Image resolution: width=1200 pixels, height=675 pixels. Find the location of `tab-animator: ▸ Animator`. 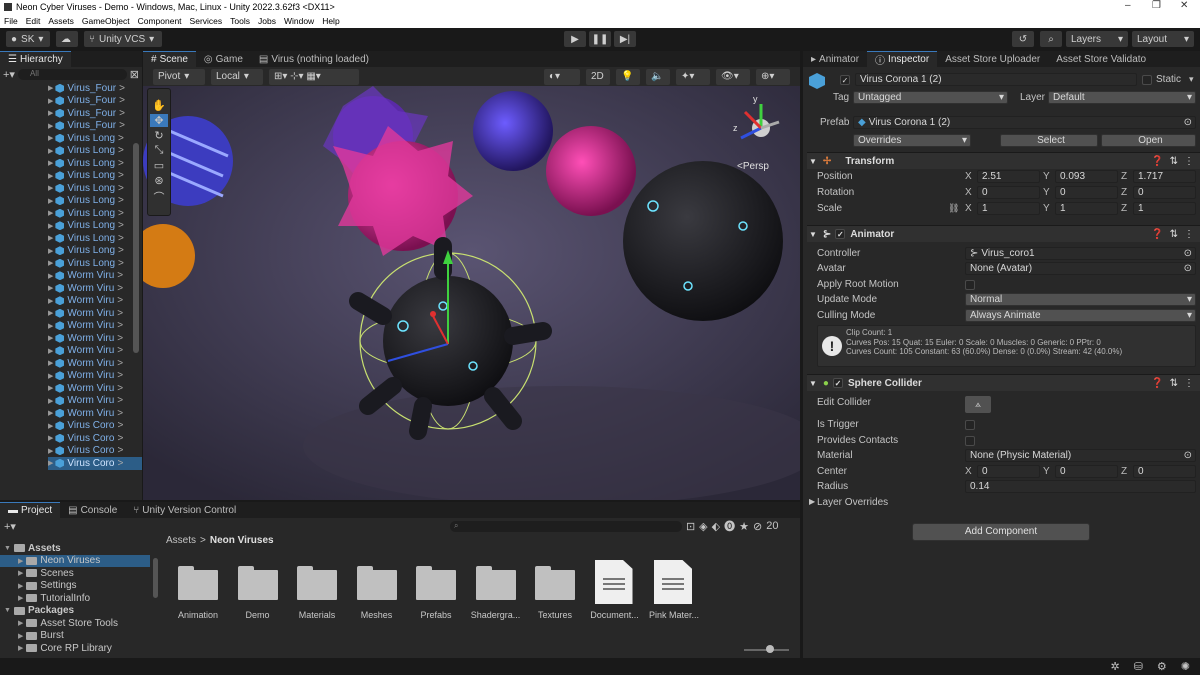

tab-animator: ▸ Animator is located at coordinates (835, 59).